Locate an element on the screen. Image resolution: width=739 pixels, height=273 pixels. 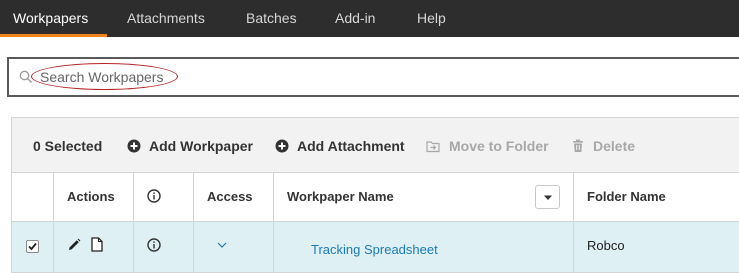
header-actions: Actions is located at coordinates (91, 196).